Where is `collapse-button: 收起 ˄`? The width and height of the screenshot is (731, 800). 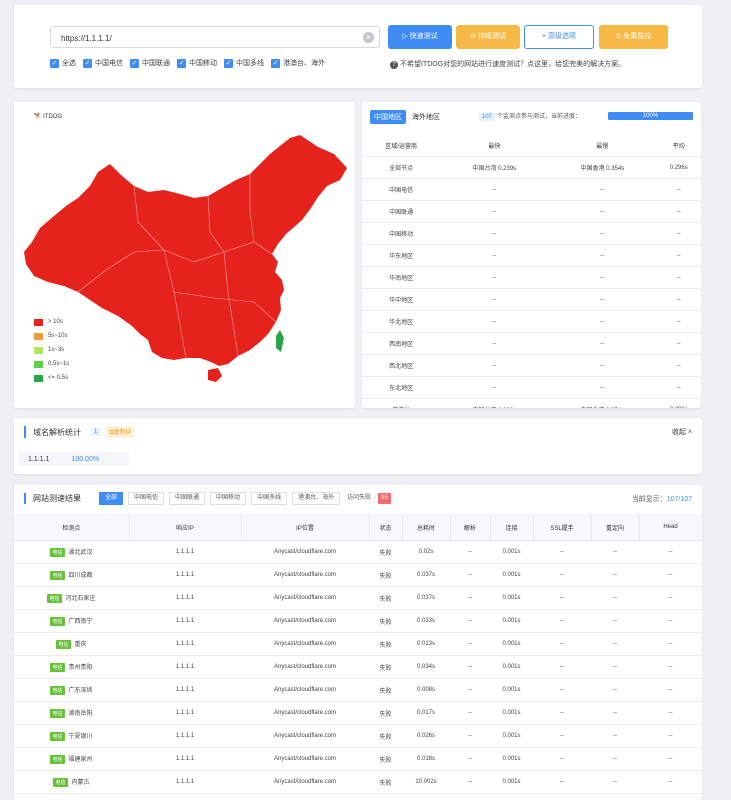 collapse-button: 收起 ˄ is located at coordinates (682, 432).